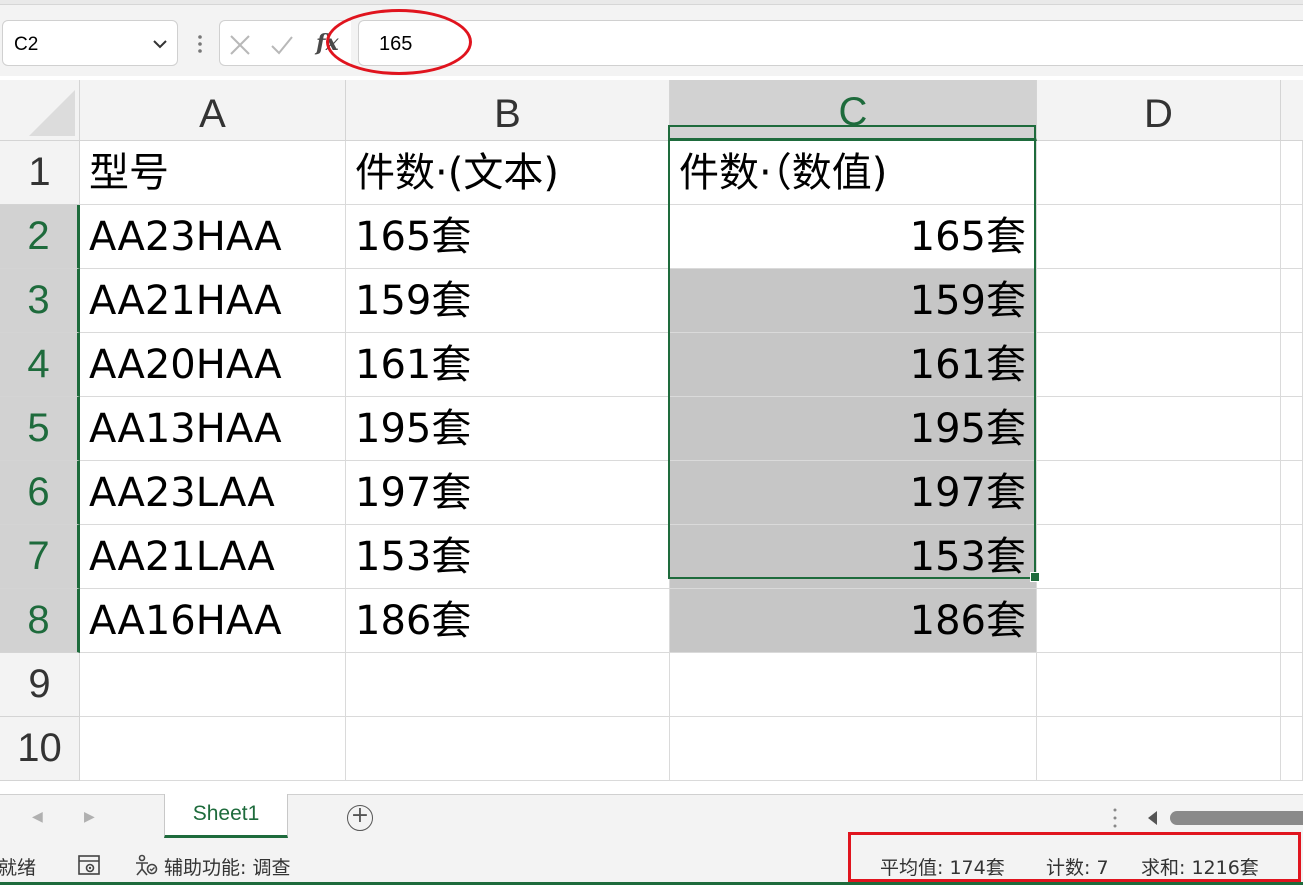 The height and width of the screenshot is (885, 1303). I want to click on row-header: 9, so click(40, 685).